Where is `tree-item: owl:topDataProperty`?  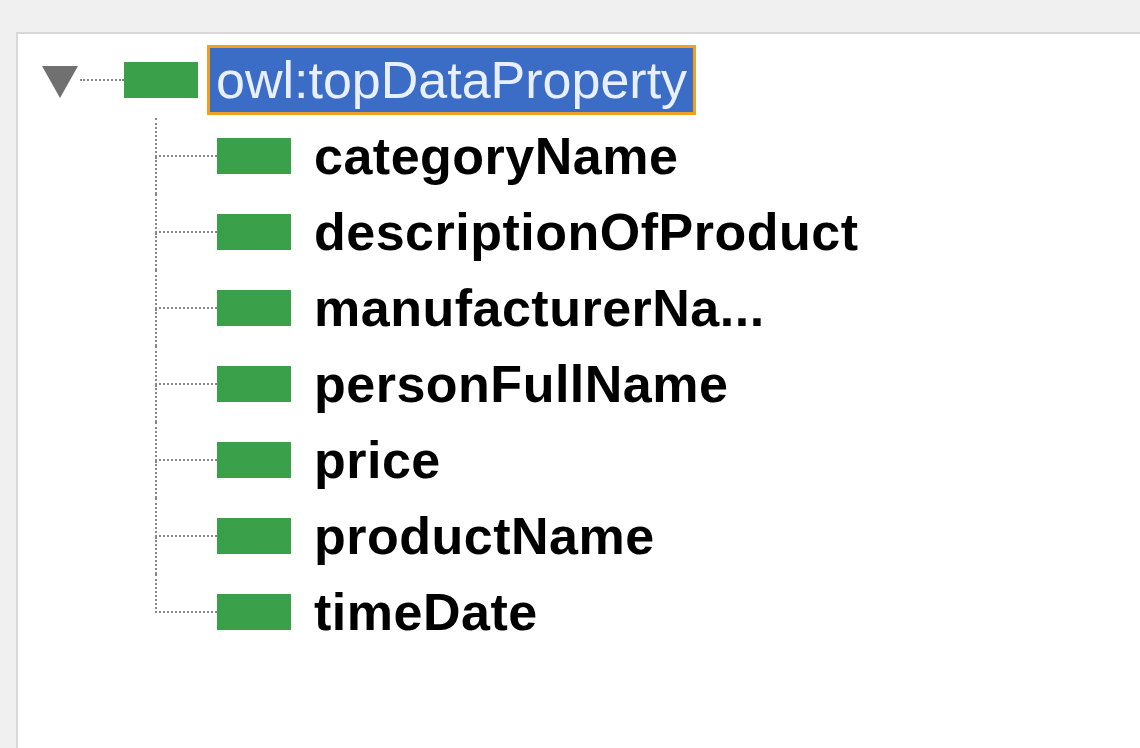
tree-item: owl:topDataProperty is located at coordinates (452, 80).